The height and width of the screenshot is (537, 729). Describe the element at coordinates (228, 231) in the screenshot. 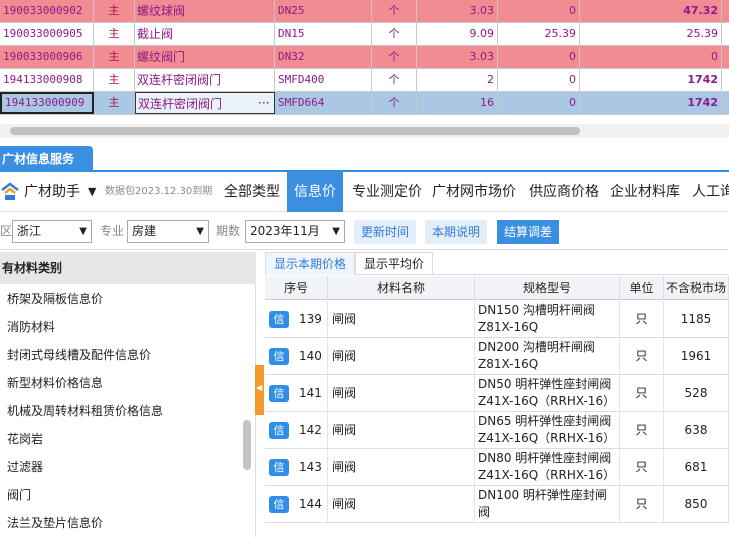

I see `period-label: 期数` at that location.